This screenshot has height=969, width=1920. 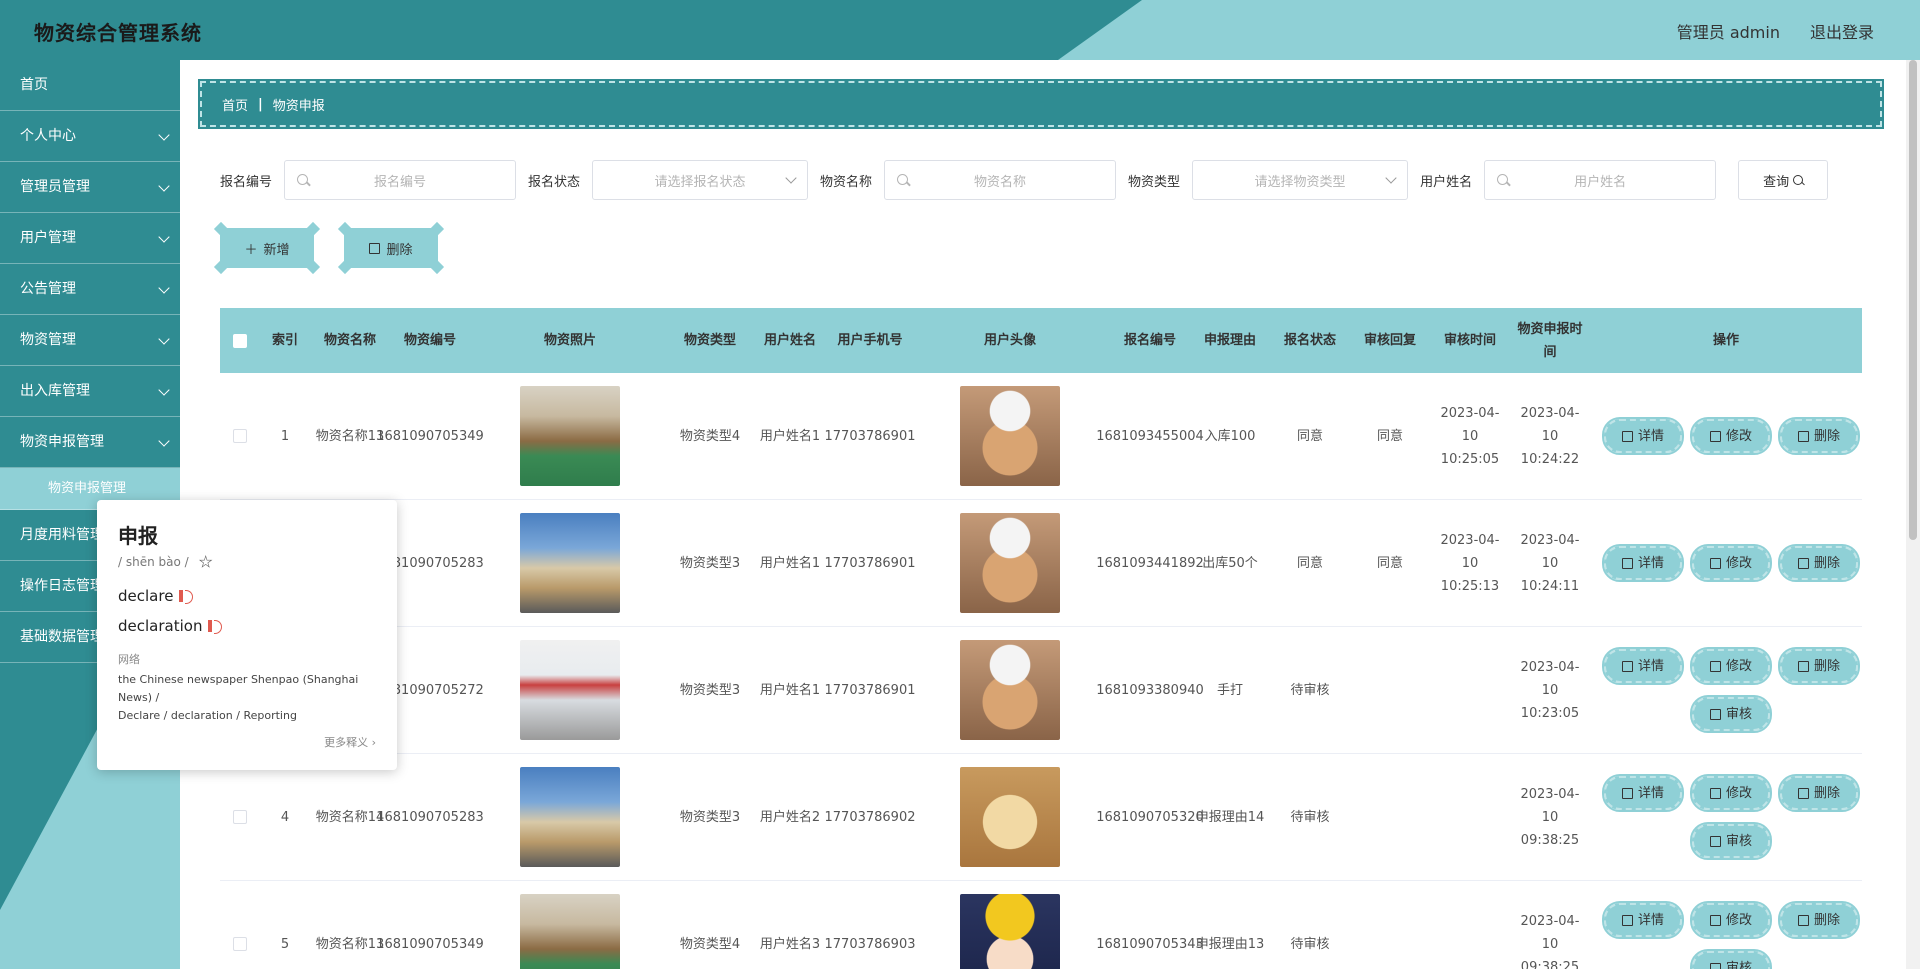 What do you see at coordinates (267, 248) in the screenshot?
I see `add-button: ＋ 新增` at bounding box center [267, 248].